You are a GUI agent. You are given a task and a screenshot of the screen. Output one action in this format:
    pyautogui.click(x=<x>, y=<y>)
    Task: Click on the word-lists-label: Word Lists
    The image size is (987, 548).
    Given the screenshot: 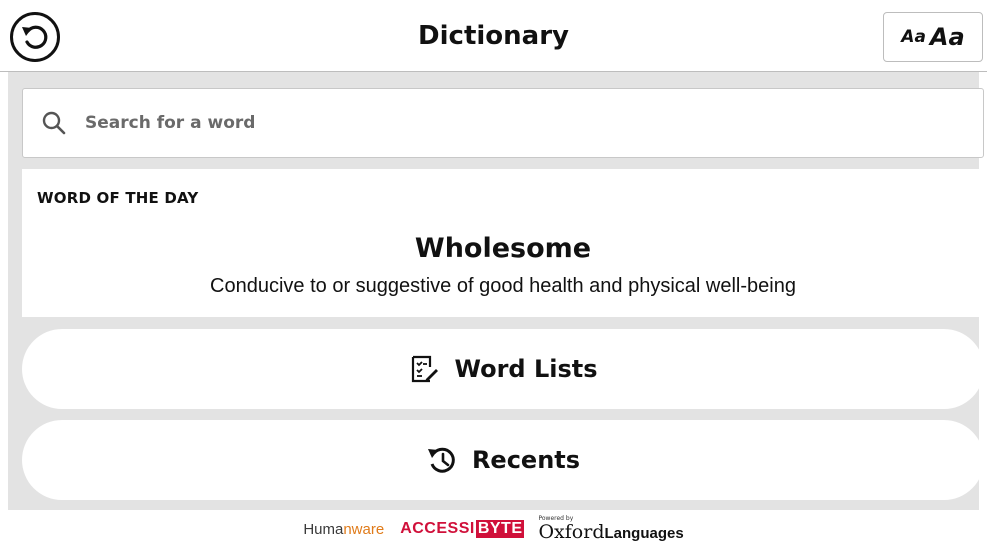 What is the action you would take?
    pyautogui.click(x=526, y=369)
    